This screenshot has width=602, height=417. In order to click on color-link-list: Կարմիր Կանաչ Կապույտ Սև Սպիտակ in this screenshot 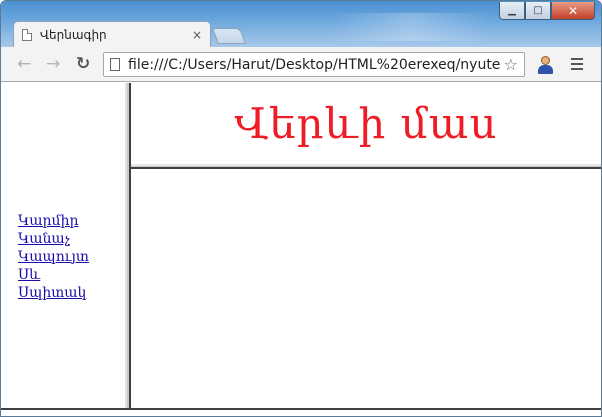, I will do `click(53, 256)`.